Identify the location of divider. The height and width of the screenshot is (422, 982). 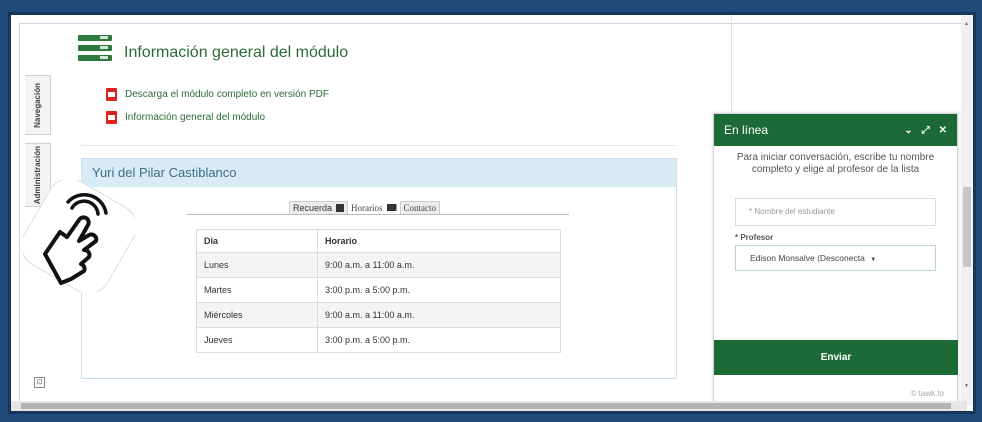
(378, 145).